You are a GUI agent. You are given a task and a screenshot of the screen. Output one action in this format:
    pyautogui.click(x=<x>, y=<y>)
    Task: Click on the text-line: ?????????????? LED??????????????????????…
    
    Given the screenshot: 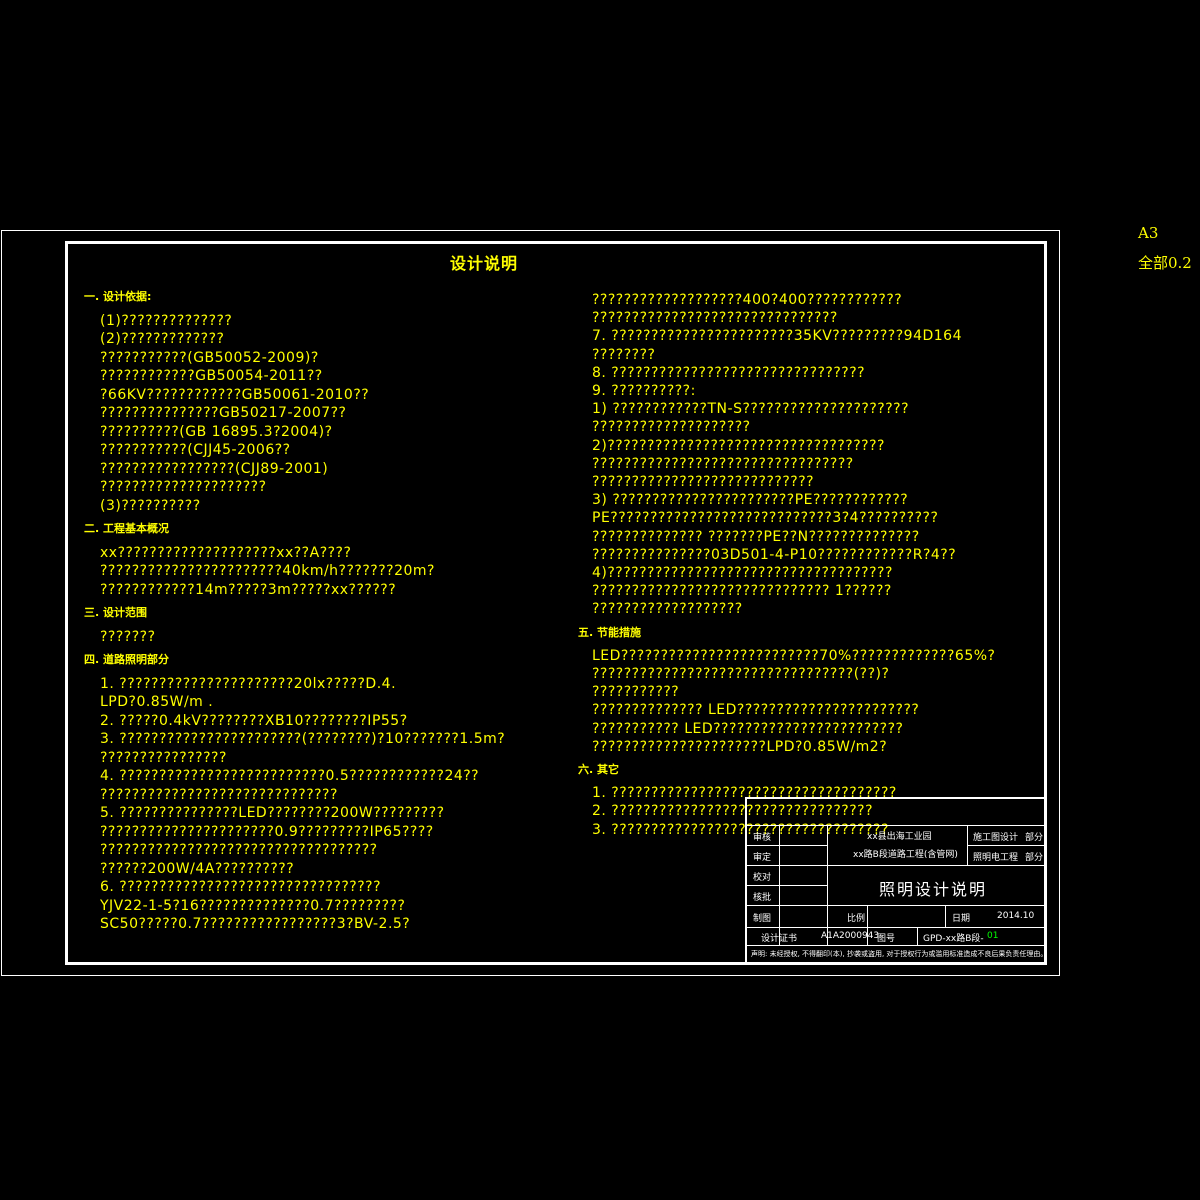 What is the action you would take?
    pyautogui.click(x=756, y=710)
    